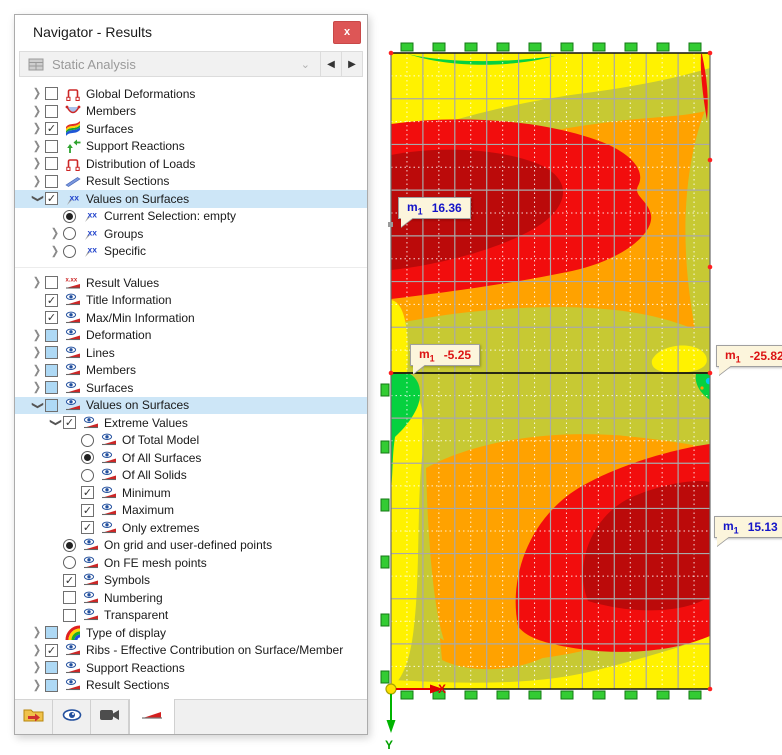 This screenshot has height=755, width=782. Describe the element at coordinates (191, 598) in the screenshot. I see `tree-item-numbering: Numbering` at that location.